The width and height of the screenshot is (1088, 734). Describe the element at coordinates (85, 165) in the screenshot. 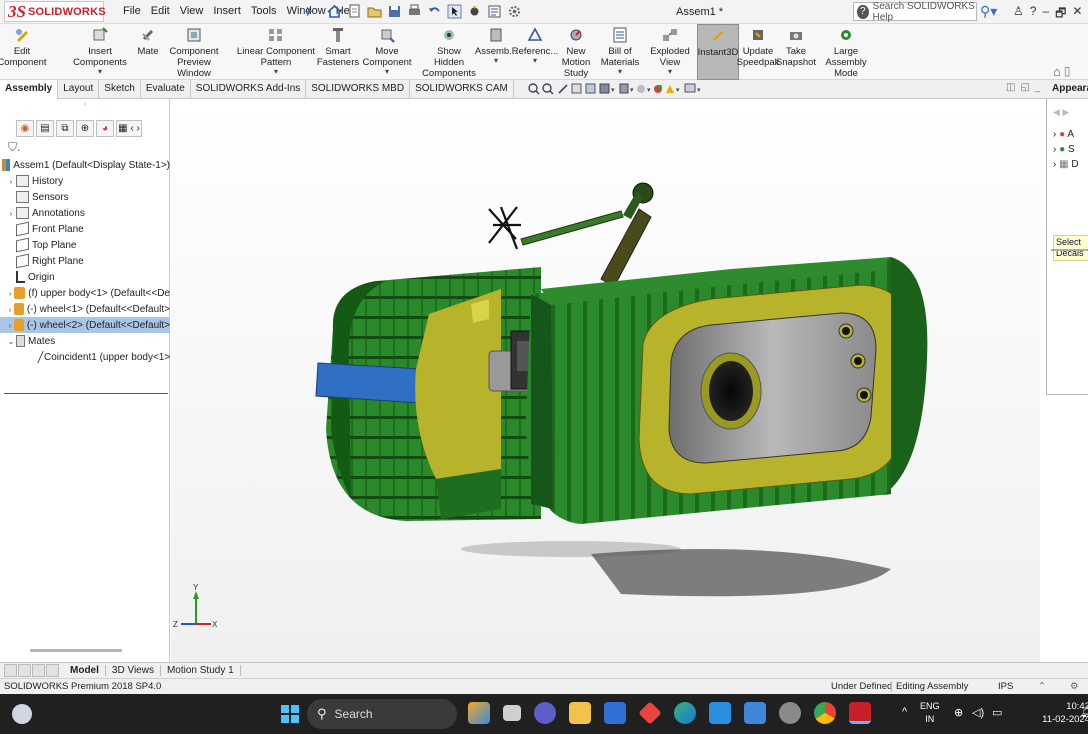

I see `tree-item-assembly: Assem1 (Default<Display State-1>)` at that location.